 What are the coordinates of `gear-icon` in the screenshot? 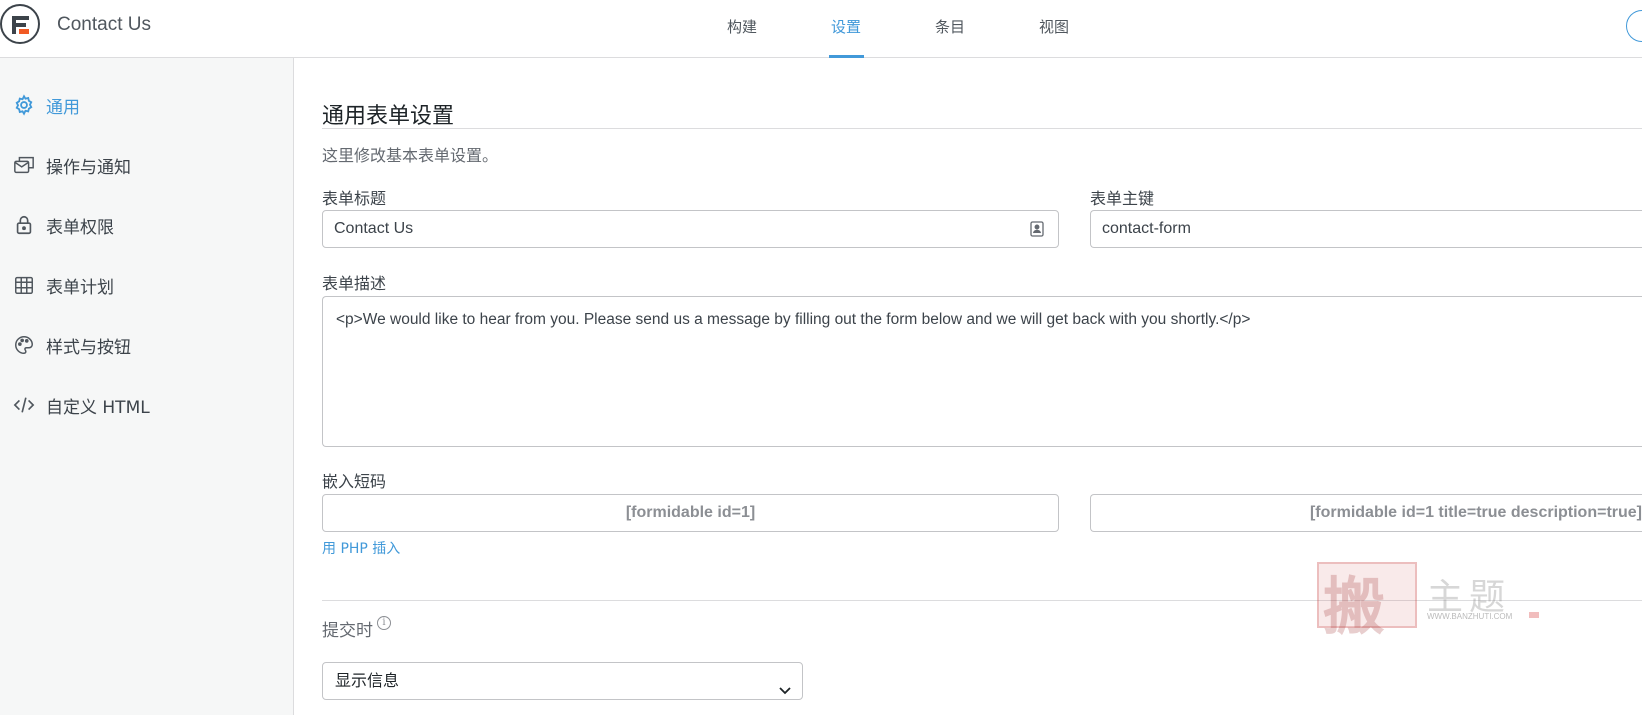 It's located at (24, 105).